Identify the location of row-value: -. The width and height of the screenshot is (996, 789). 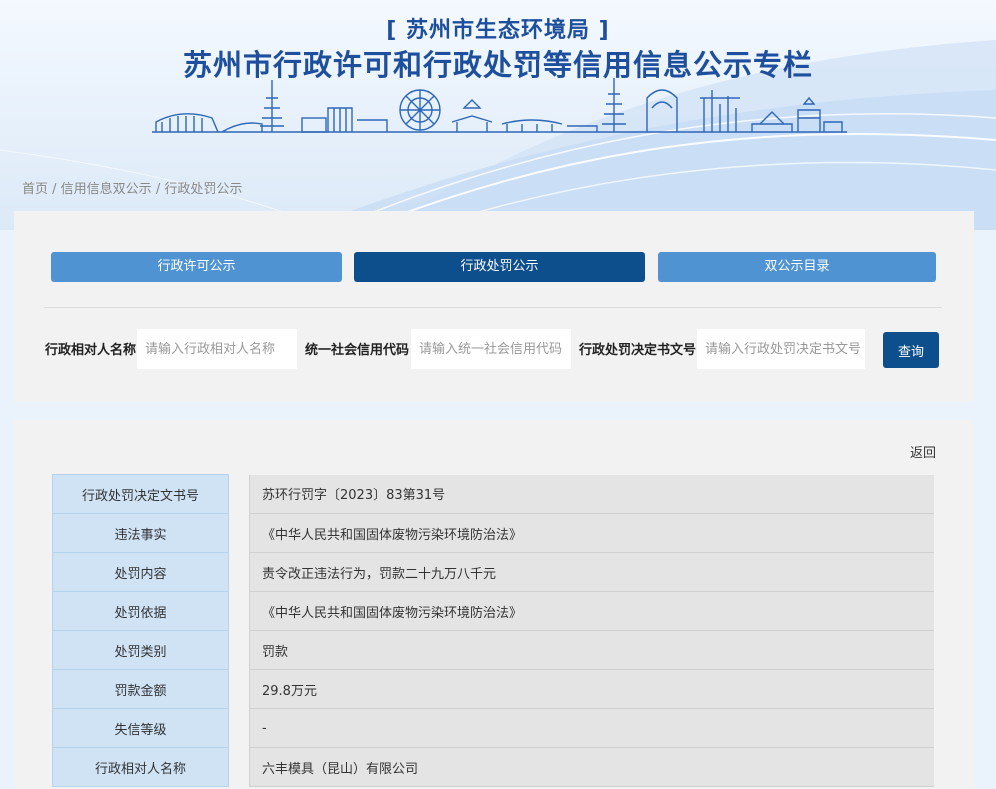
(591, 728).